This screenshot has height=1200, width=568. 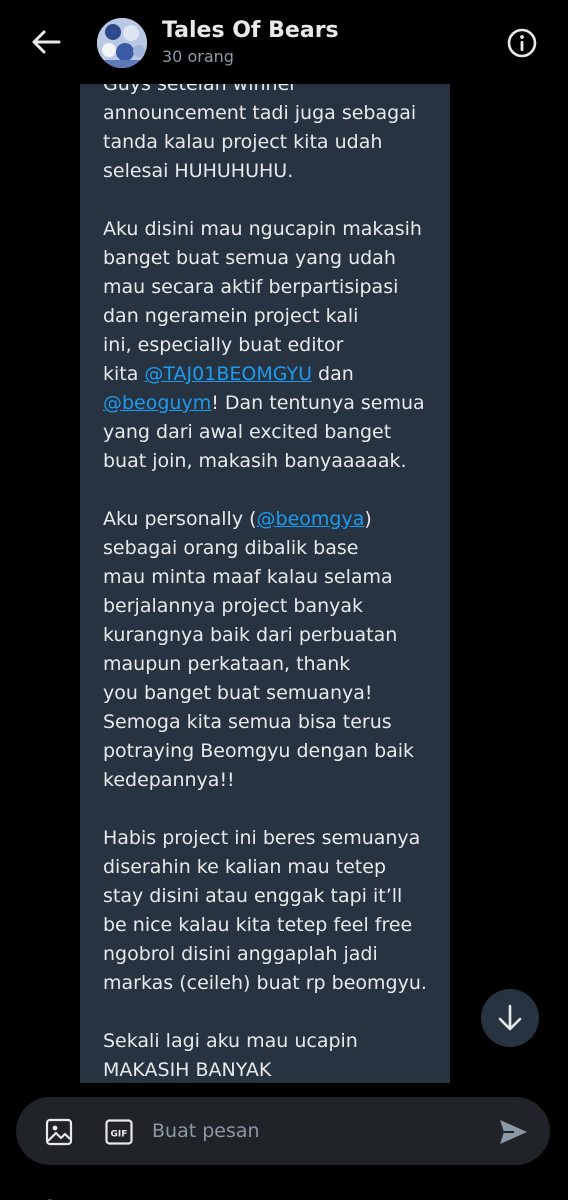 I want to click on send-button, so click(x=513, y=1132).